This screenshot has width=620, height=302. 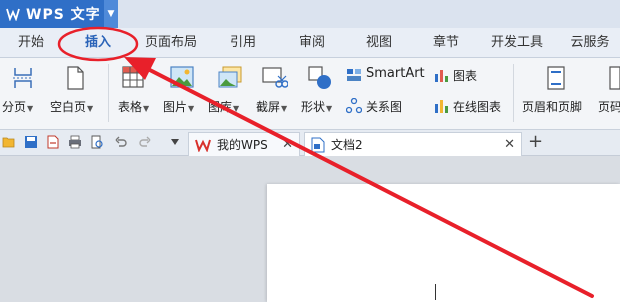 I want to click on table-icon, so click(x=133, y=77).